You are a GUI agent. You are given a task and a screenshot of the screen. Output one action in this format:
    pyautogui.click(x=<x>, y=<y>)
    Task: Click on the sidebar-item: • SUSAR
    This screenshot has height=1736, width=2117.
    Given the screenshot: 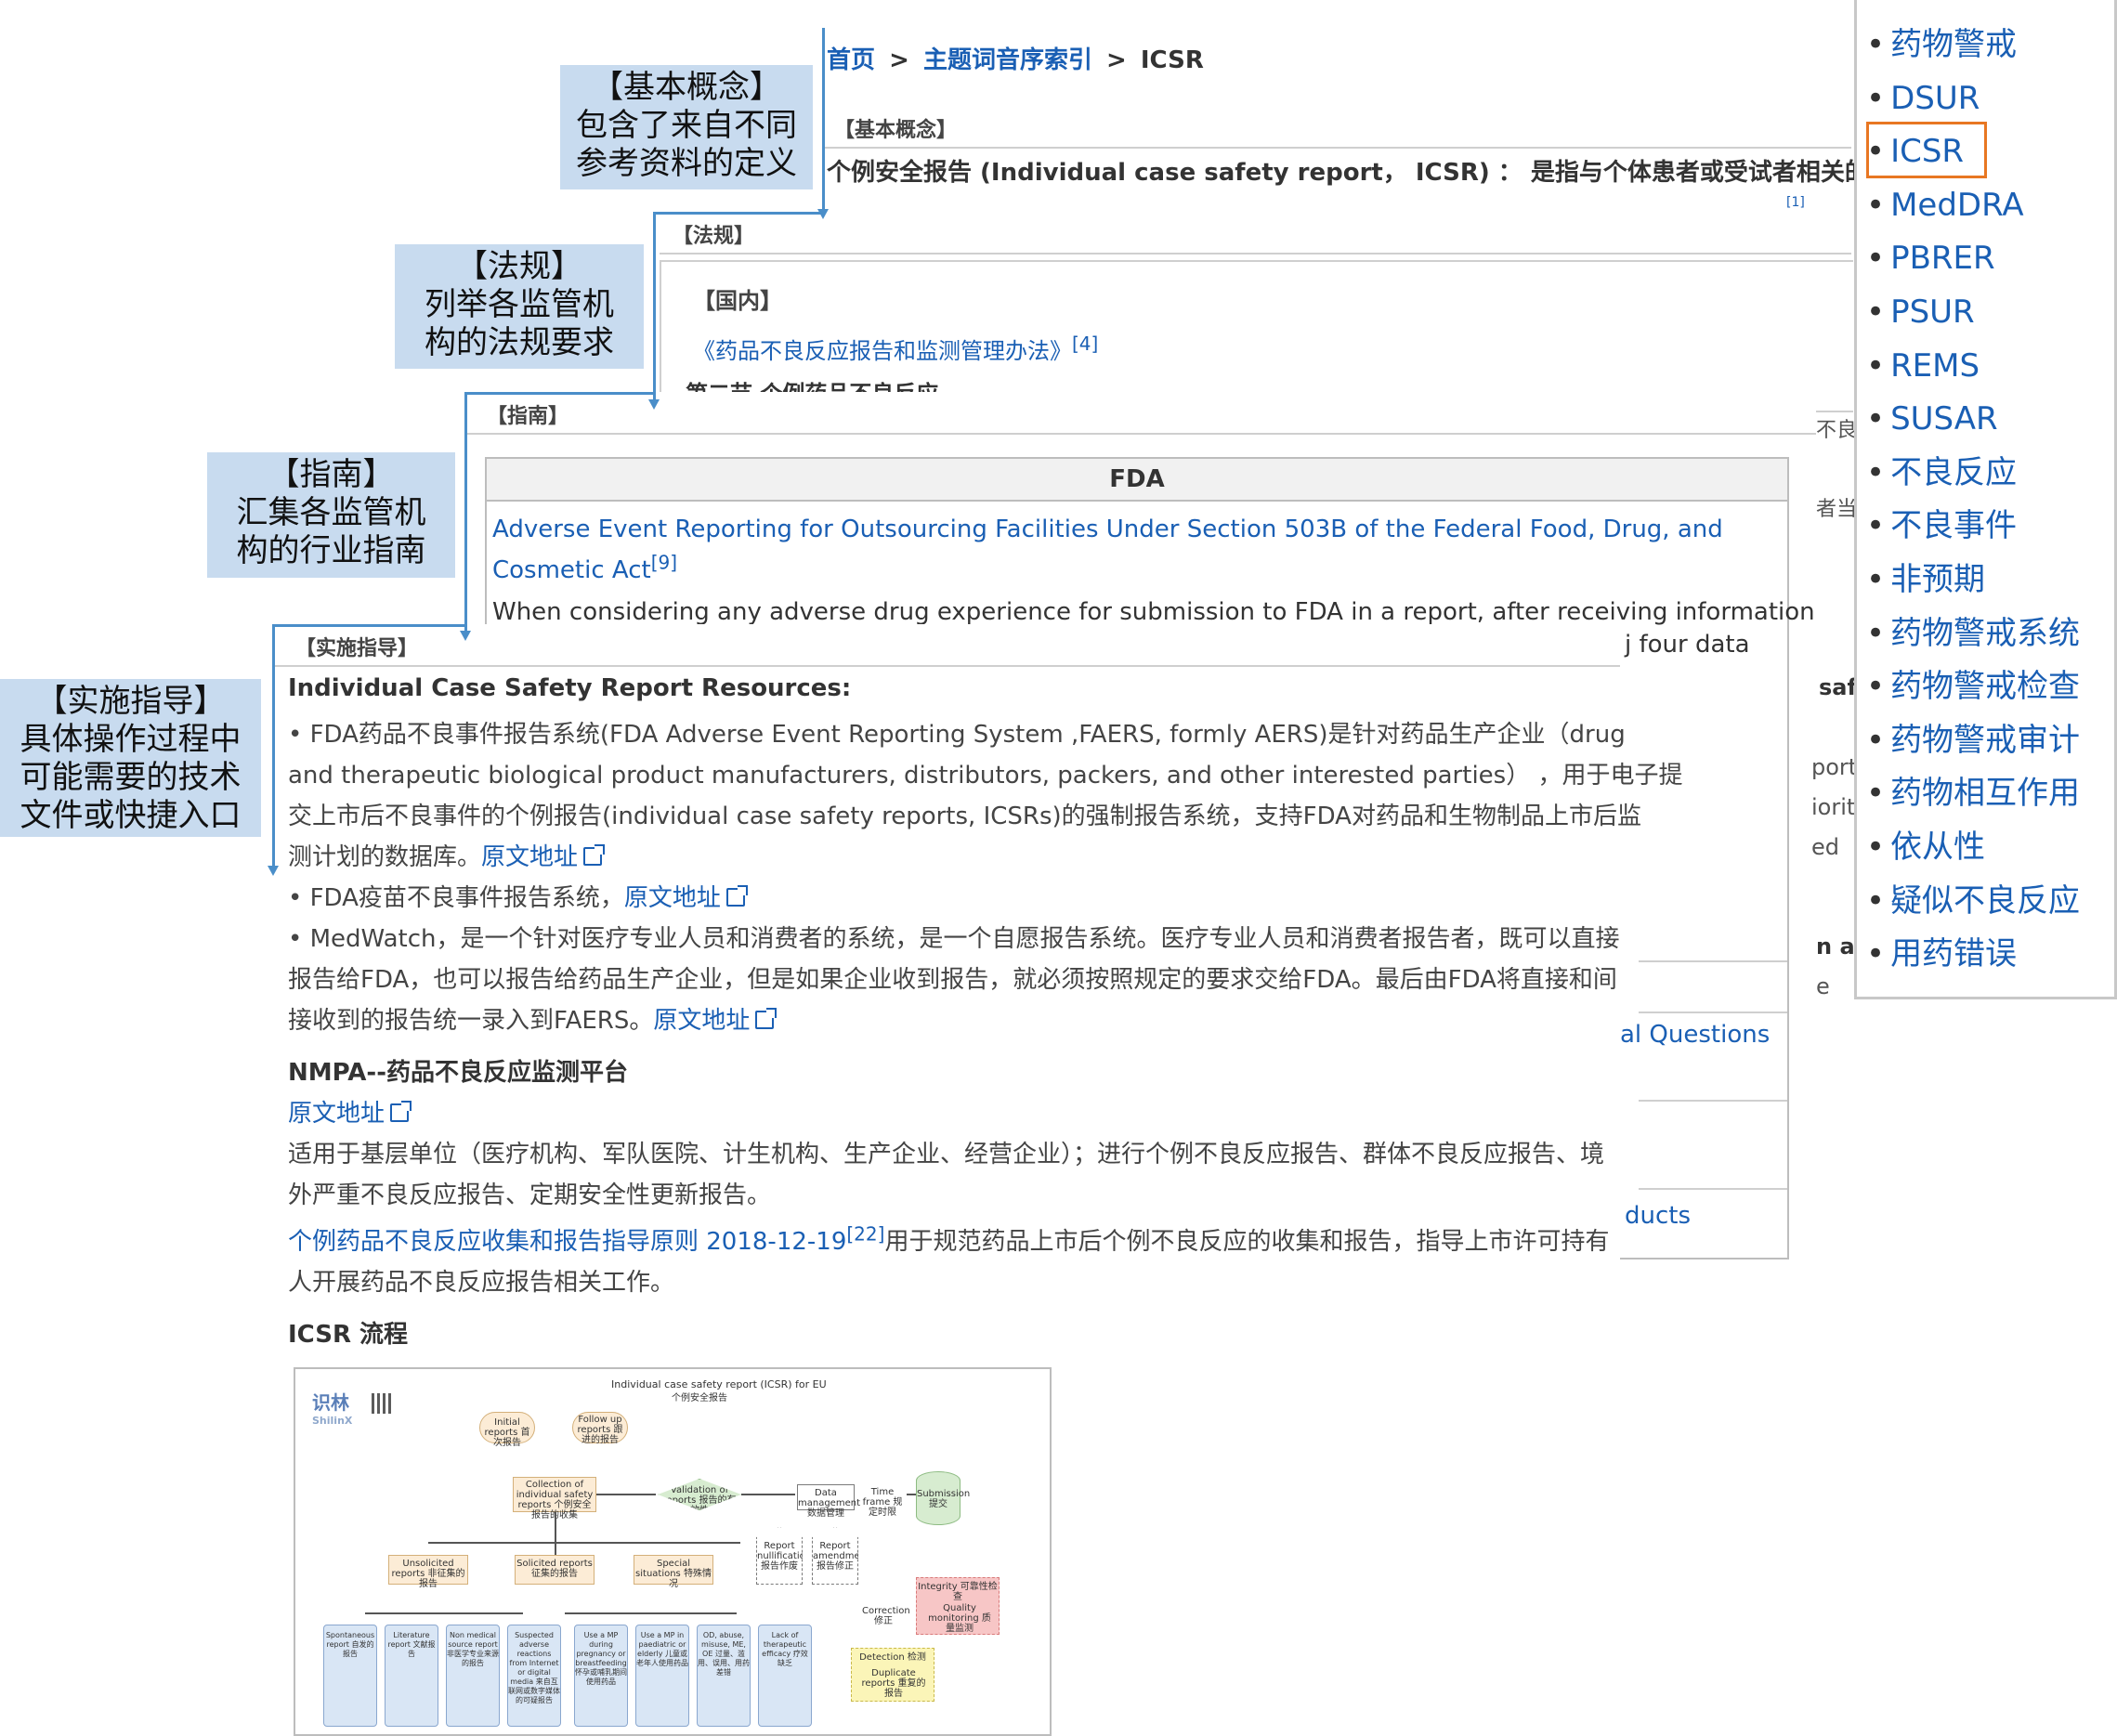 What is the action you would take?
    pyautogui.click(x=1973, y=420)
    